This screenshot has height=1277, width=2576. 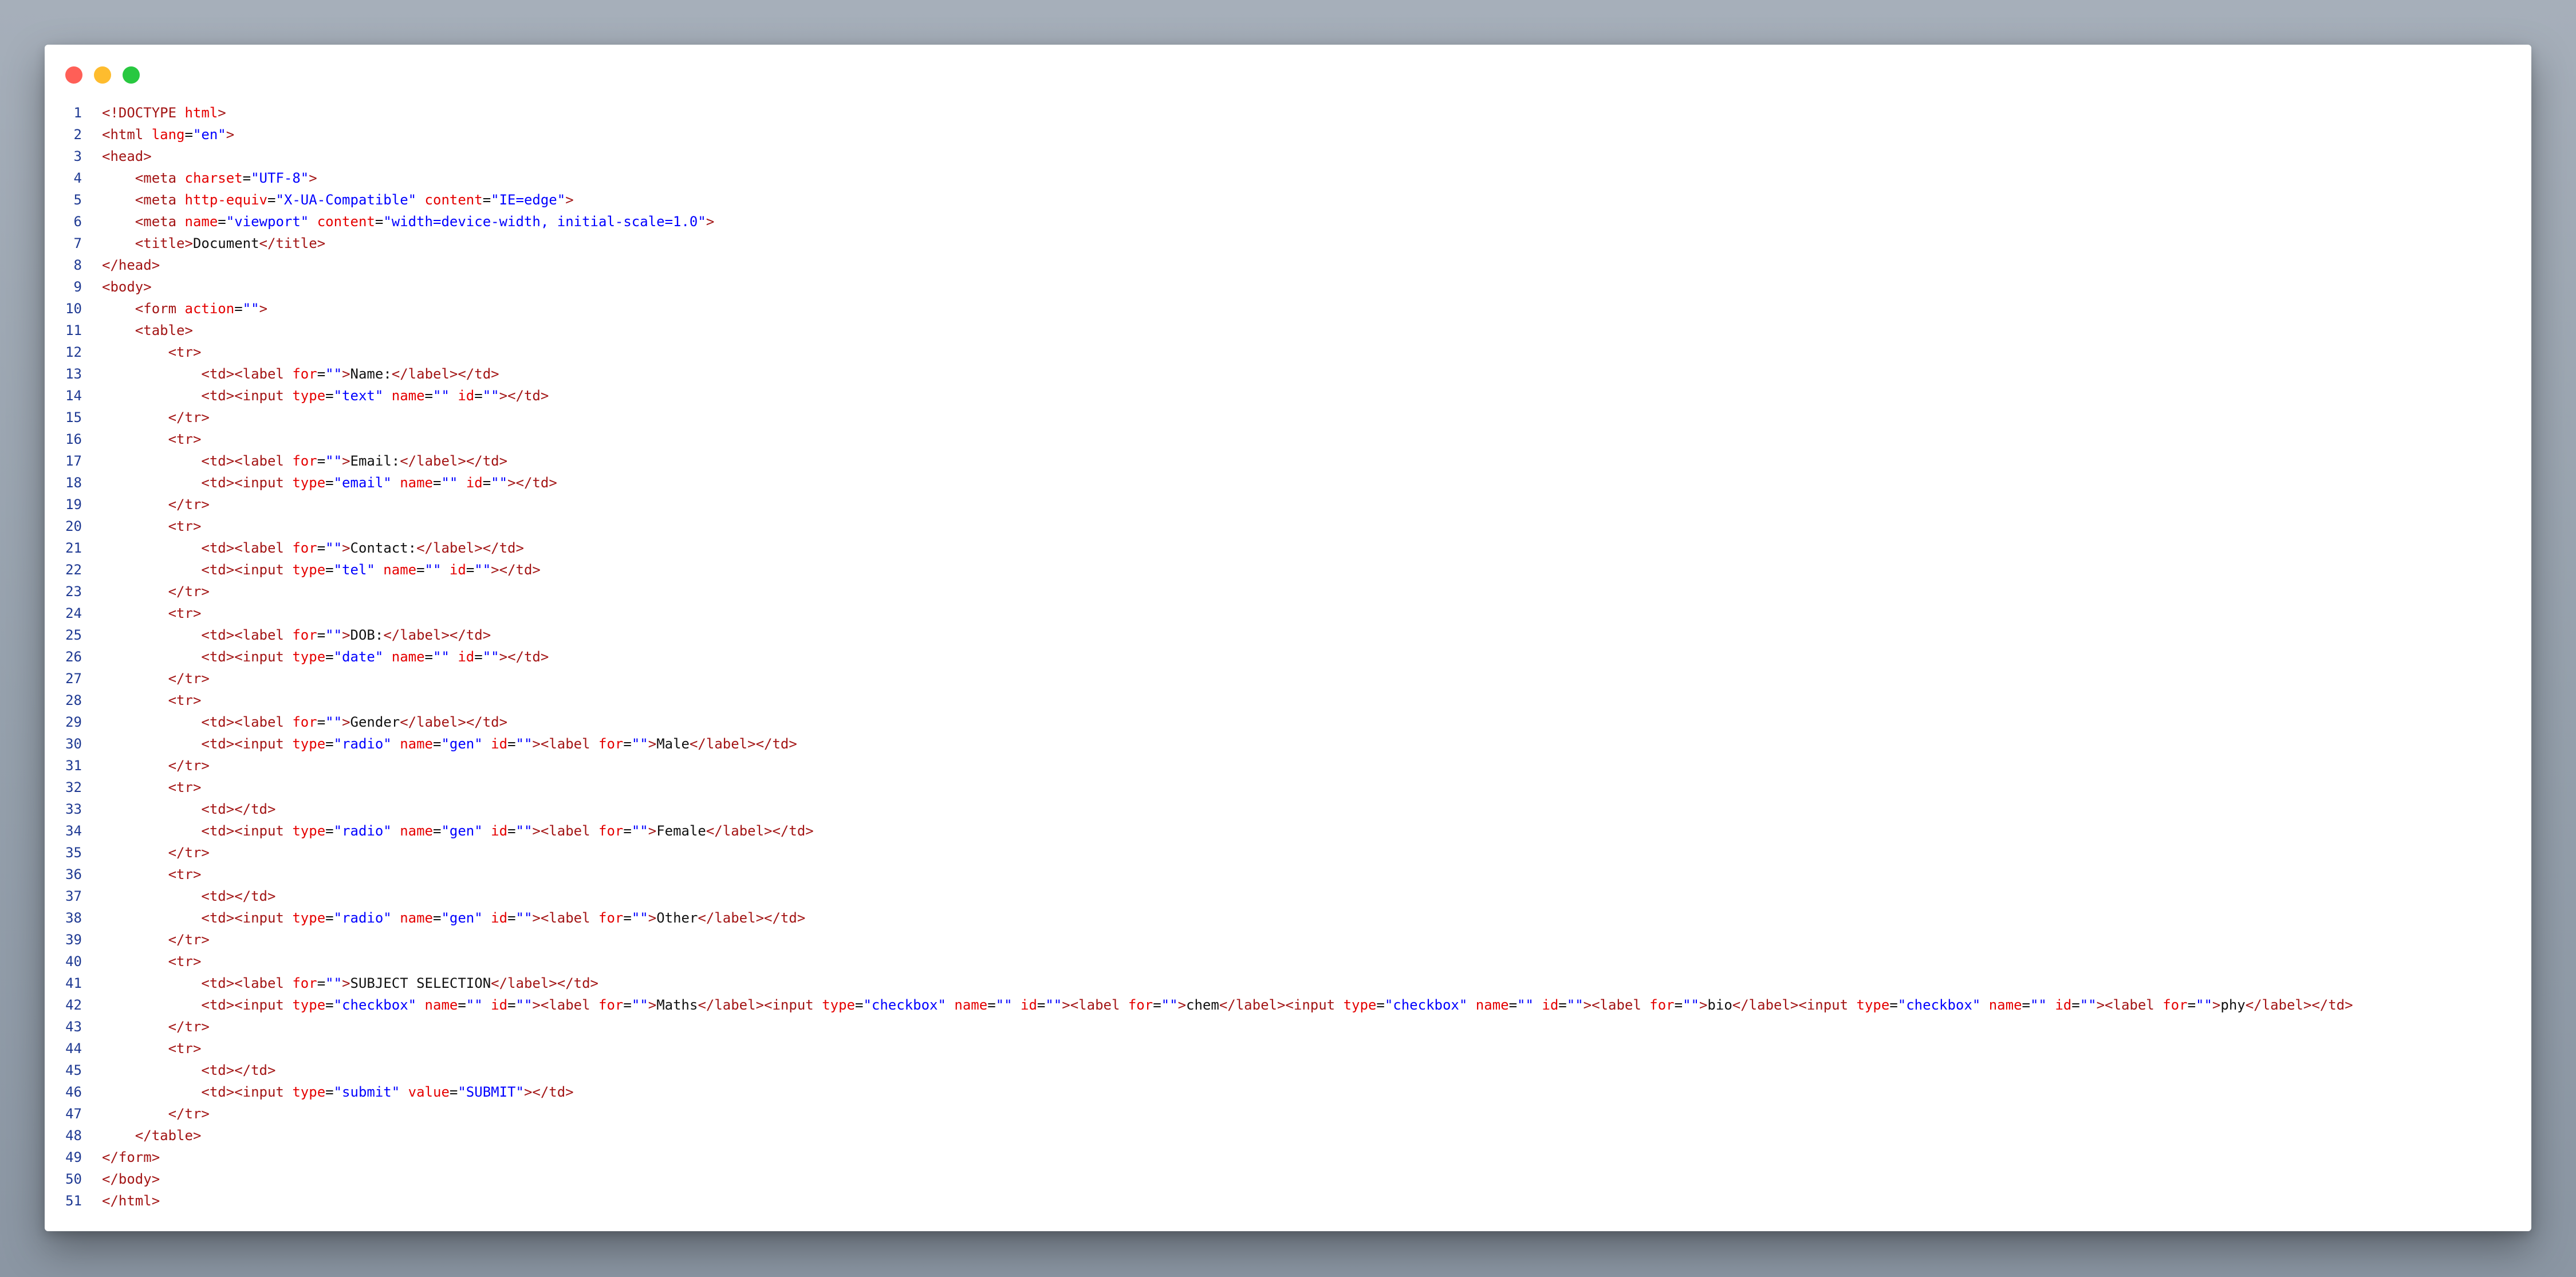 I want to click on close-button, so click(x=73, y=75).